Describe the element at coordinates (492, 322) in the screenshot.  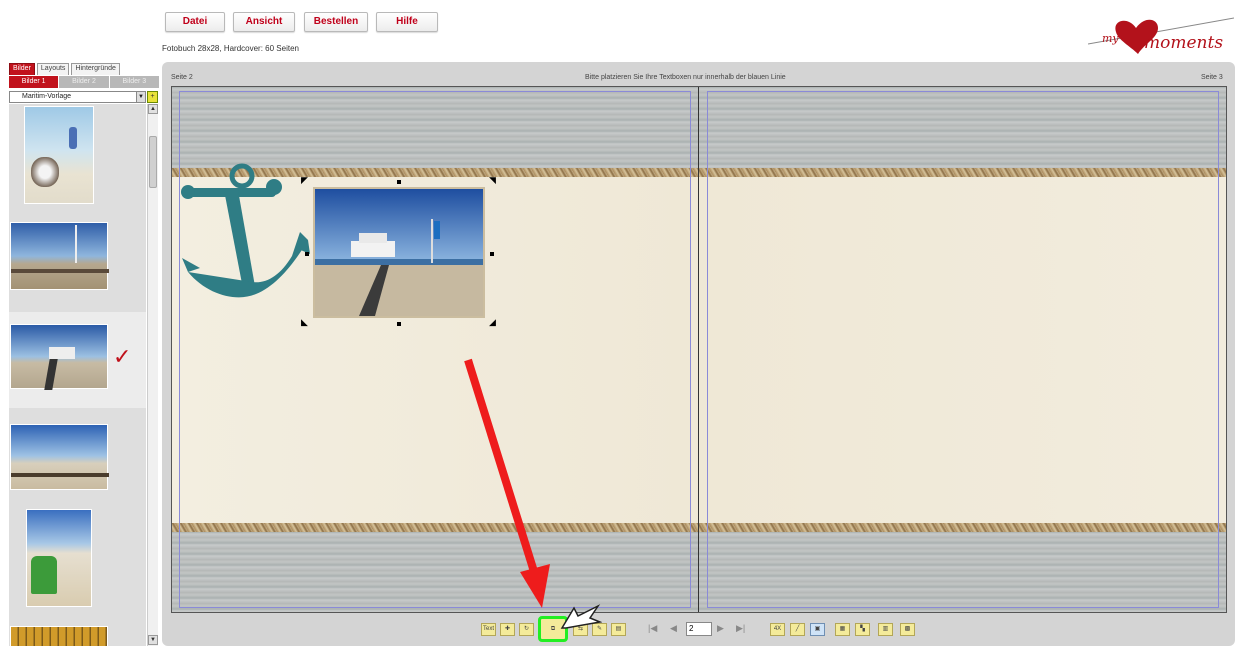
I see `corner-handle-icon: ◢` at that location.